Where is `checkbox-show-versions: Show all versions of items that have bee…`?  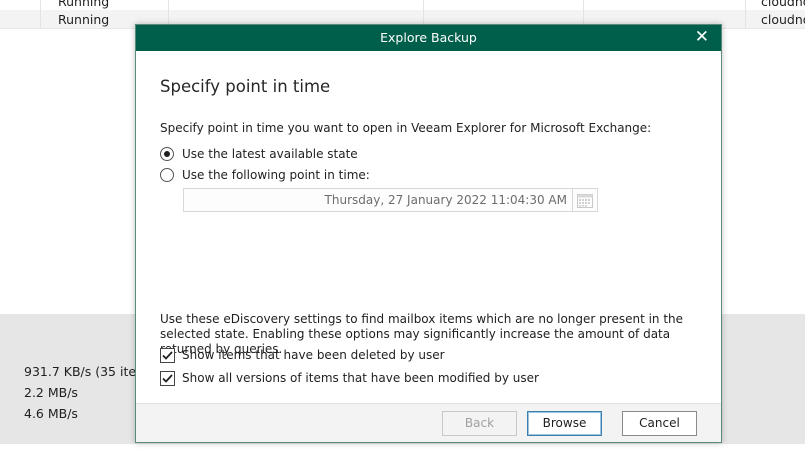
checkbox-show-versions: Show all versions of items that have bee… is located at coordinates (349, 378).